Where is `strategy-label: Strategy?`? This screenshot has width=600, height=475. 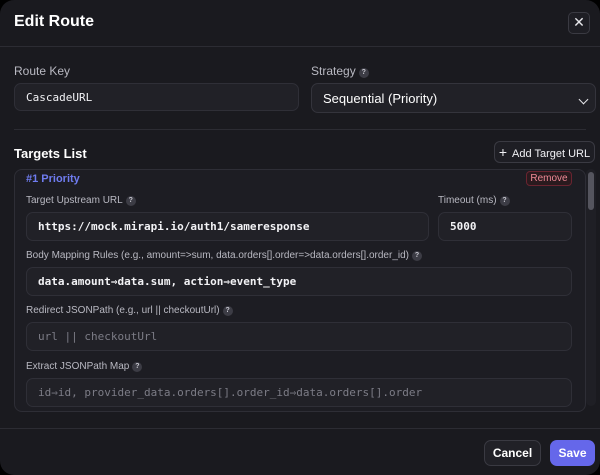 strategy-label: Strategy? is located at coordinates (340, 71).